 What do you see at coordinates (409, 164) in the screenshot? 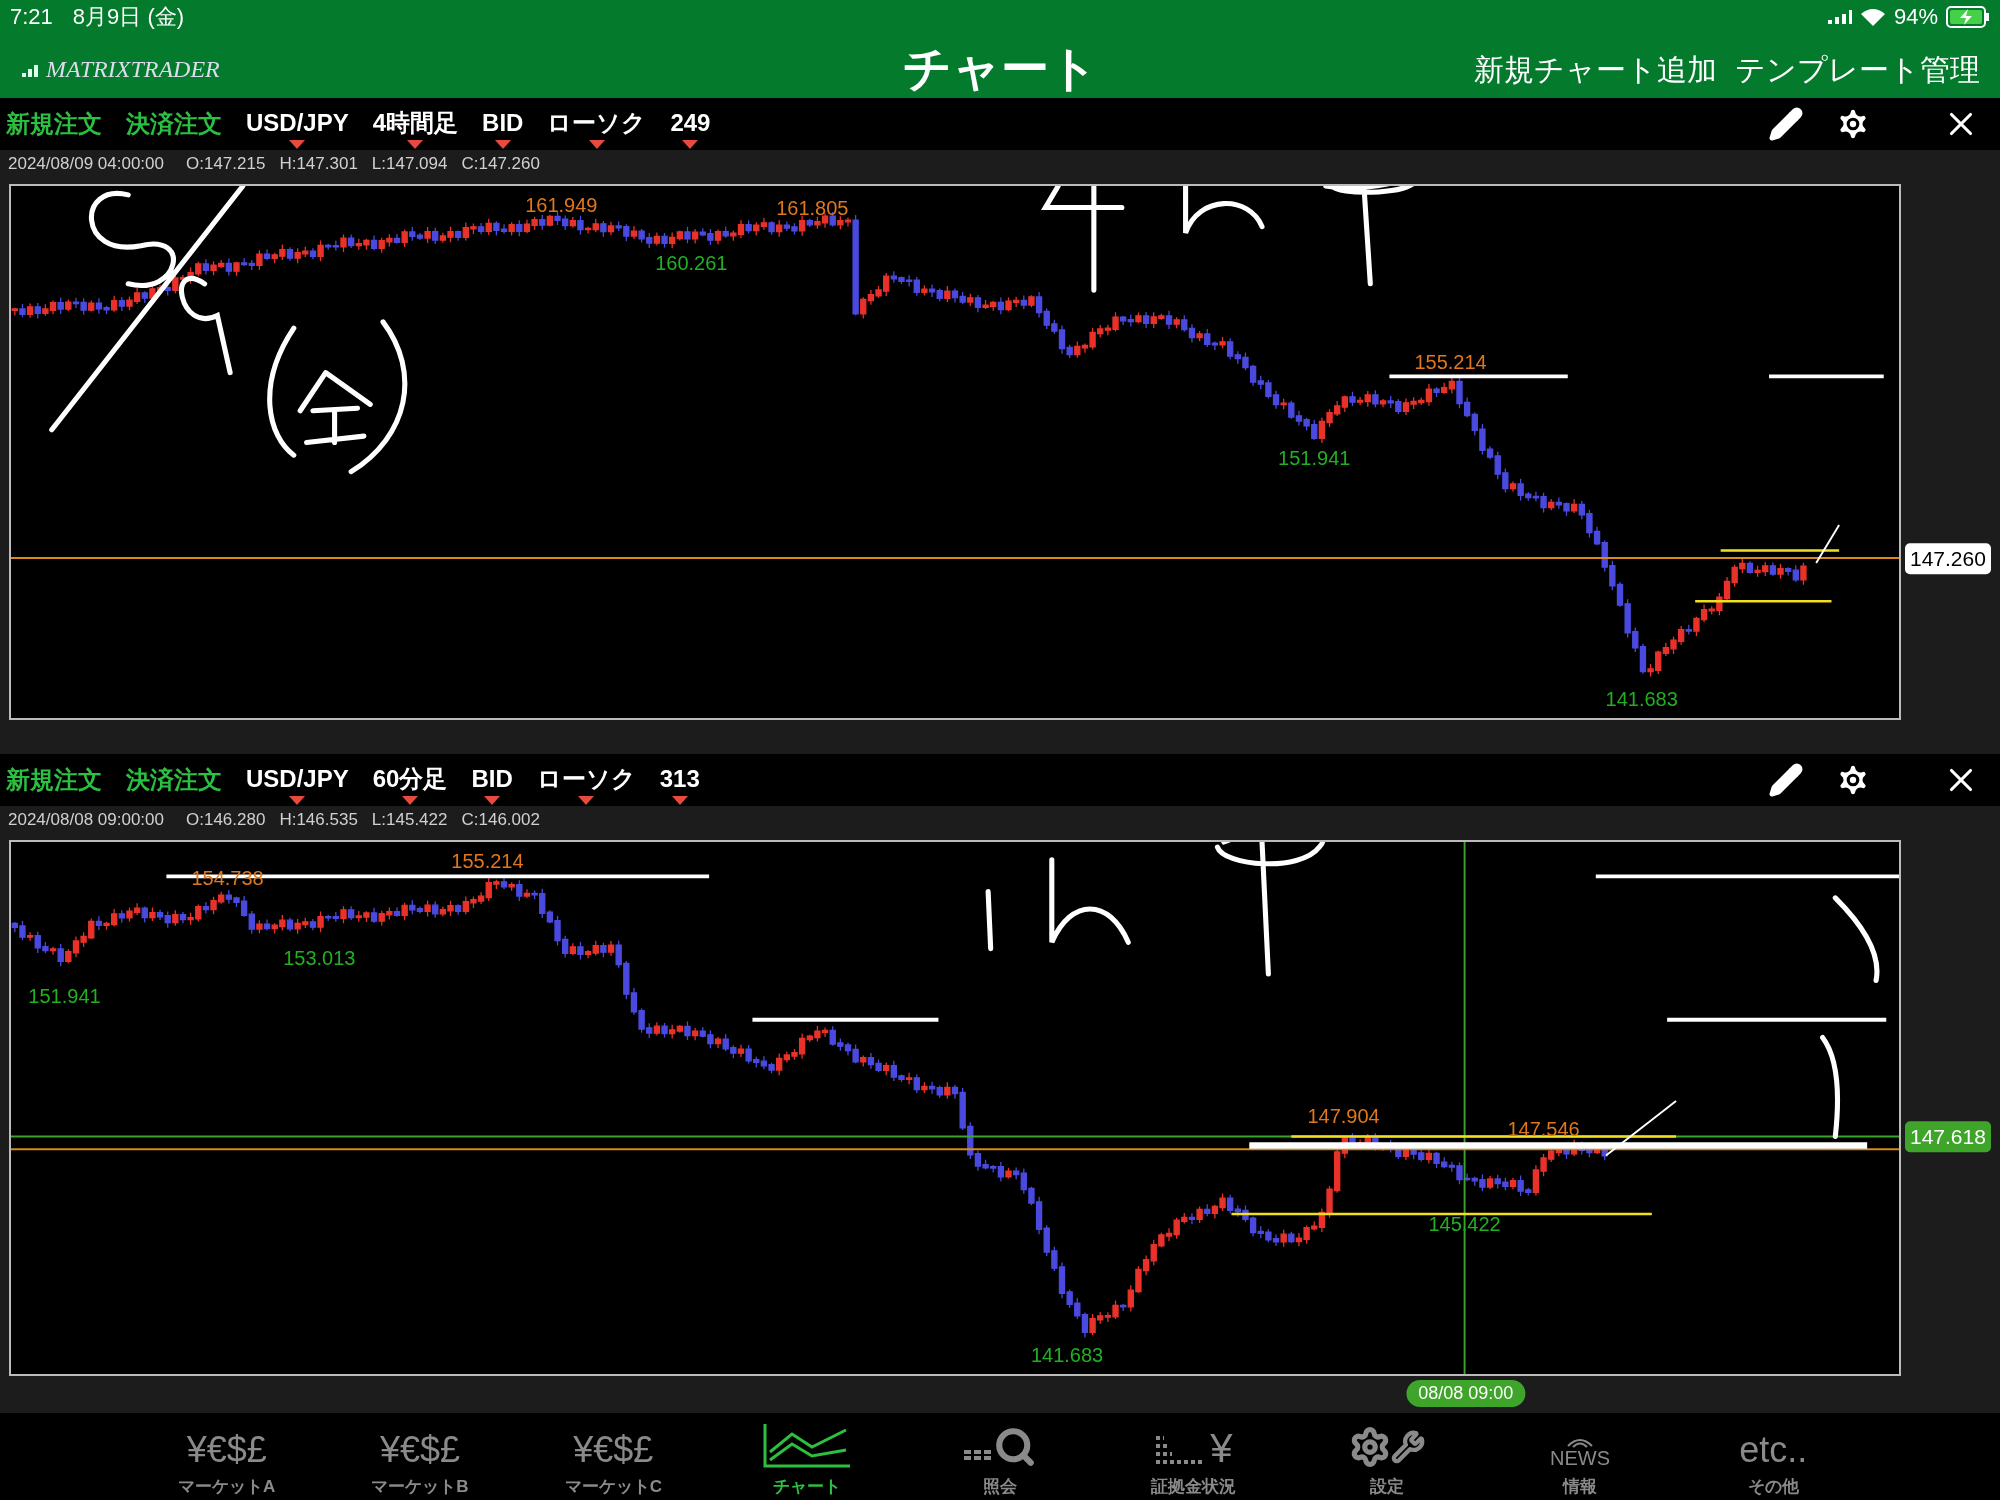
I see `ohlc-text: L:147.094` at bounding box center [409, 164].